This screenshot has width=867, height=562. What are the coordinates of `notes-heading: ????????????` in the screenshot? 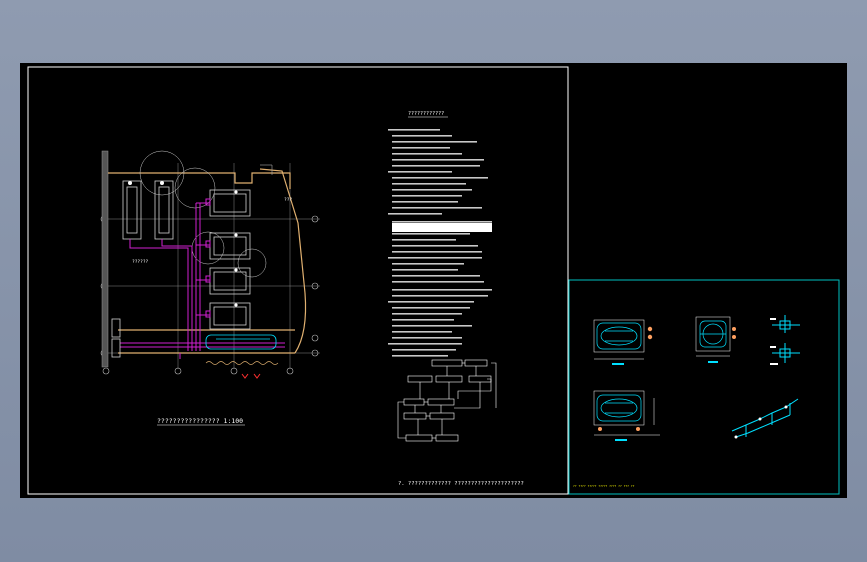 It's located at (426, 114).